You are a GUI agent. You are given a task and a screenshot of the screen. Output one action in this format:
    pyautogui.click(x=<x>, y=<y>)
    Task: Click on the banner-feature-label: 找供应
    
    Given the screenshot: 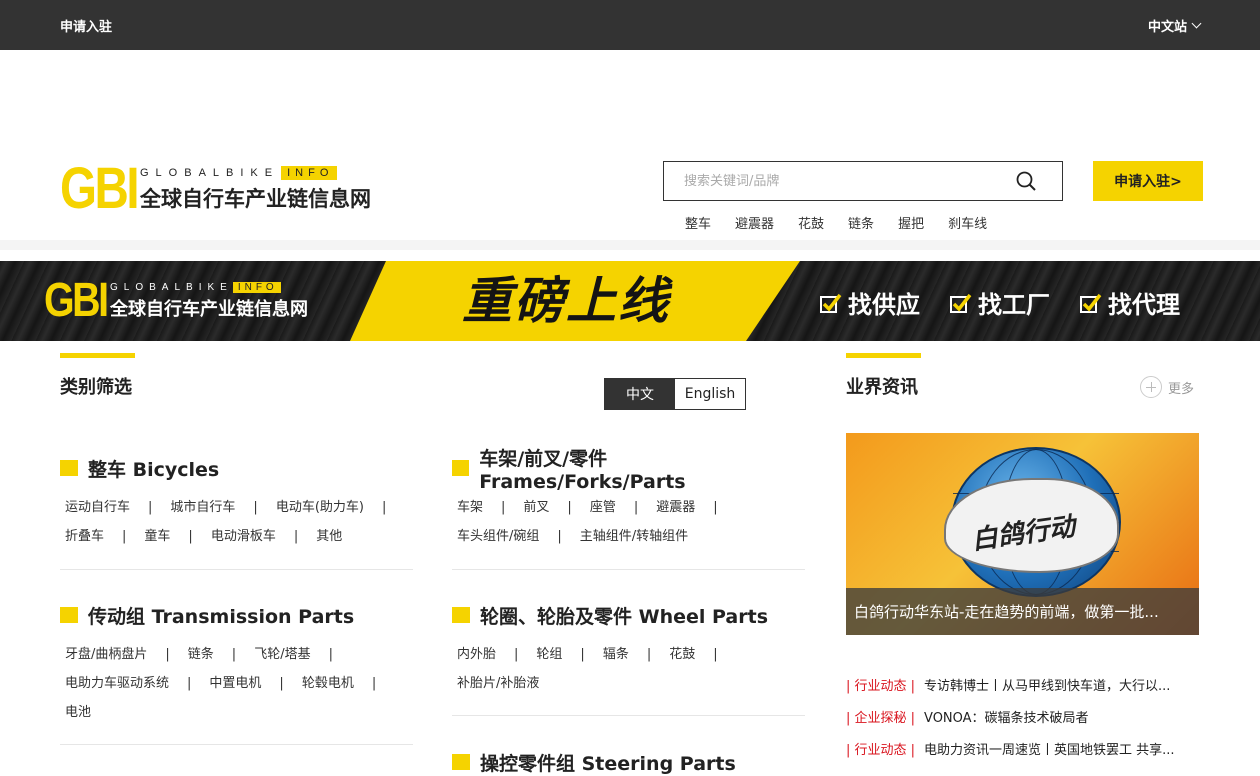 What is the action you would take?
    pyautogui.click(x=884, y=305)
    